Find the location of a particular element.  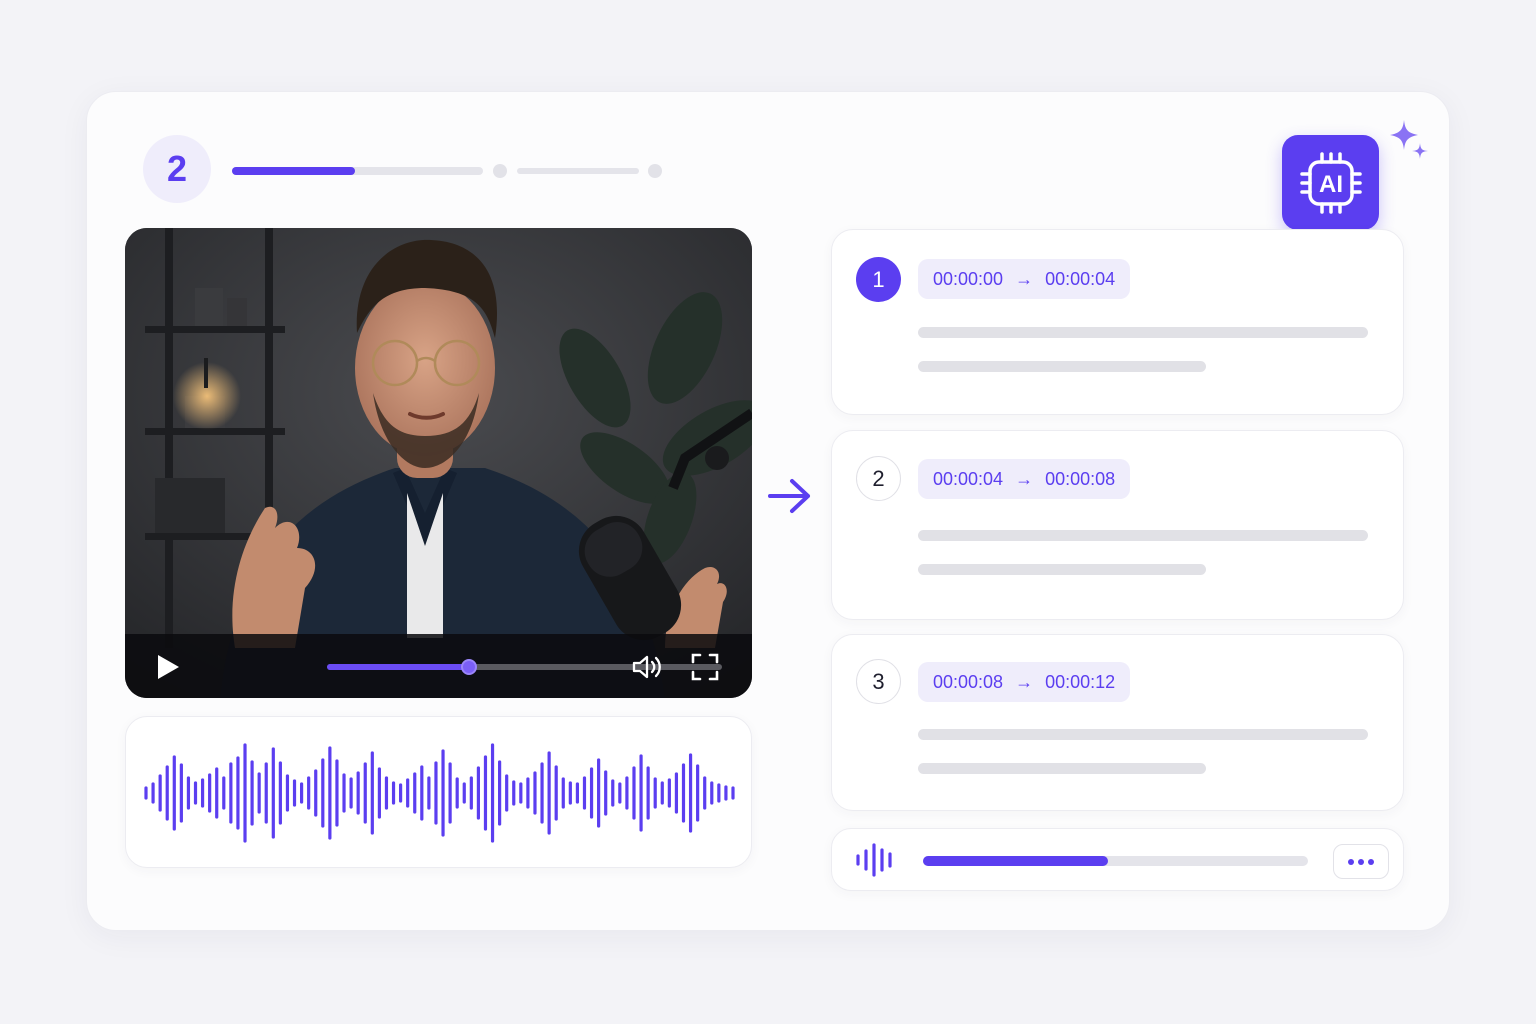

fullscreen-button is located at coordinates (705, 667).